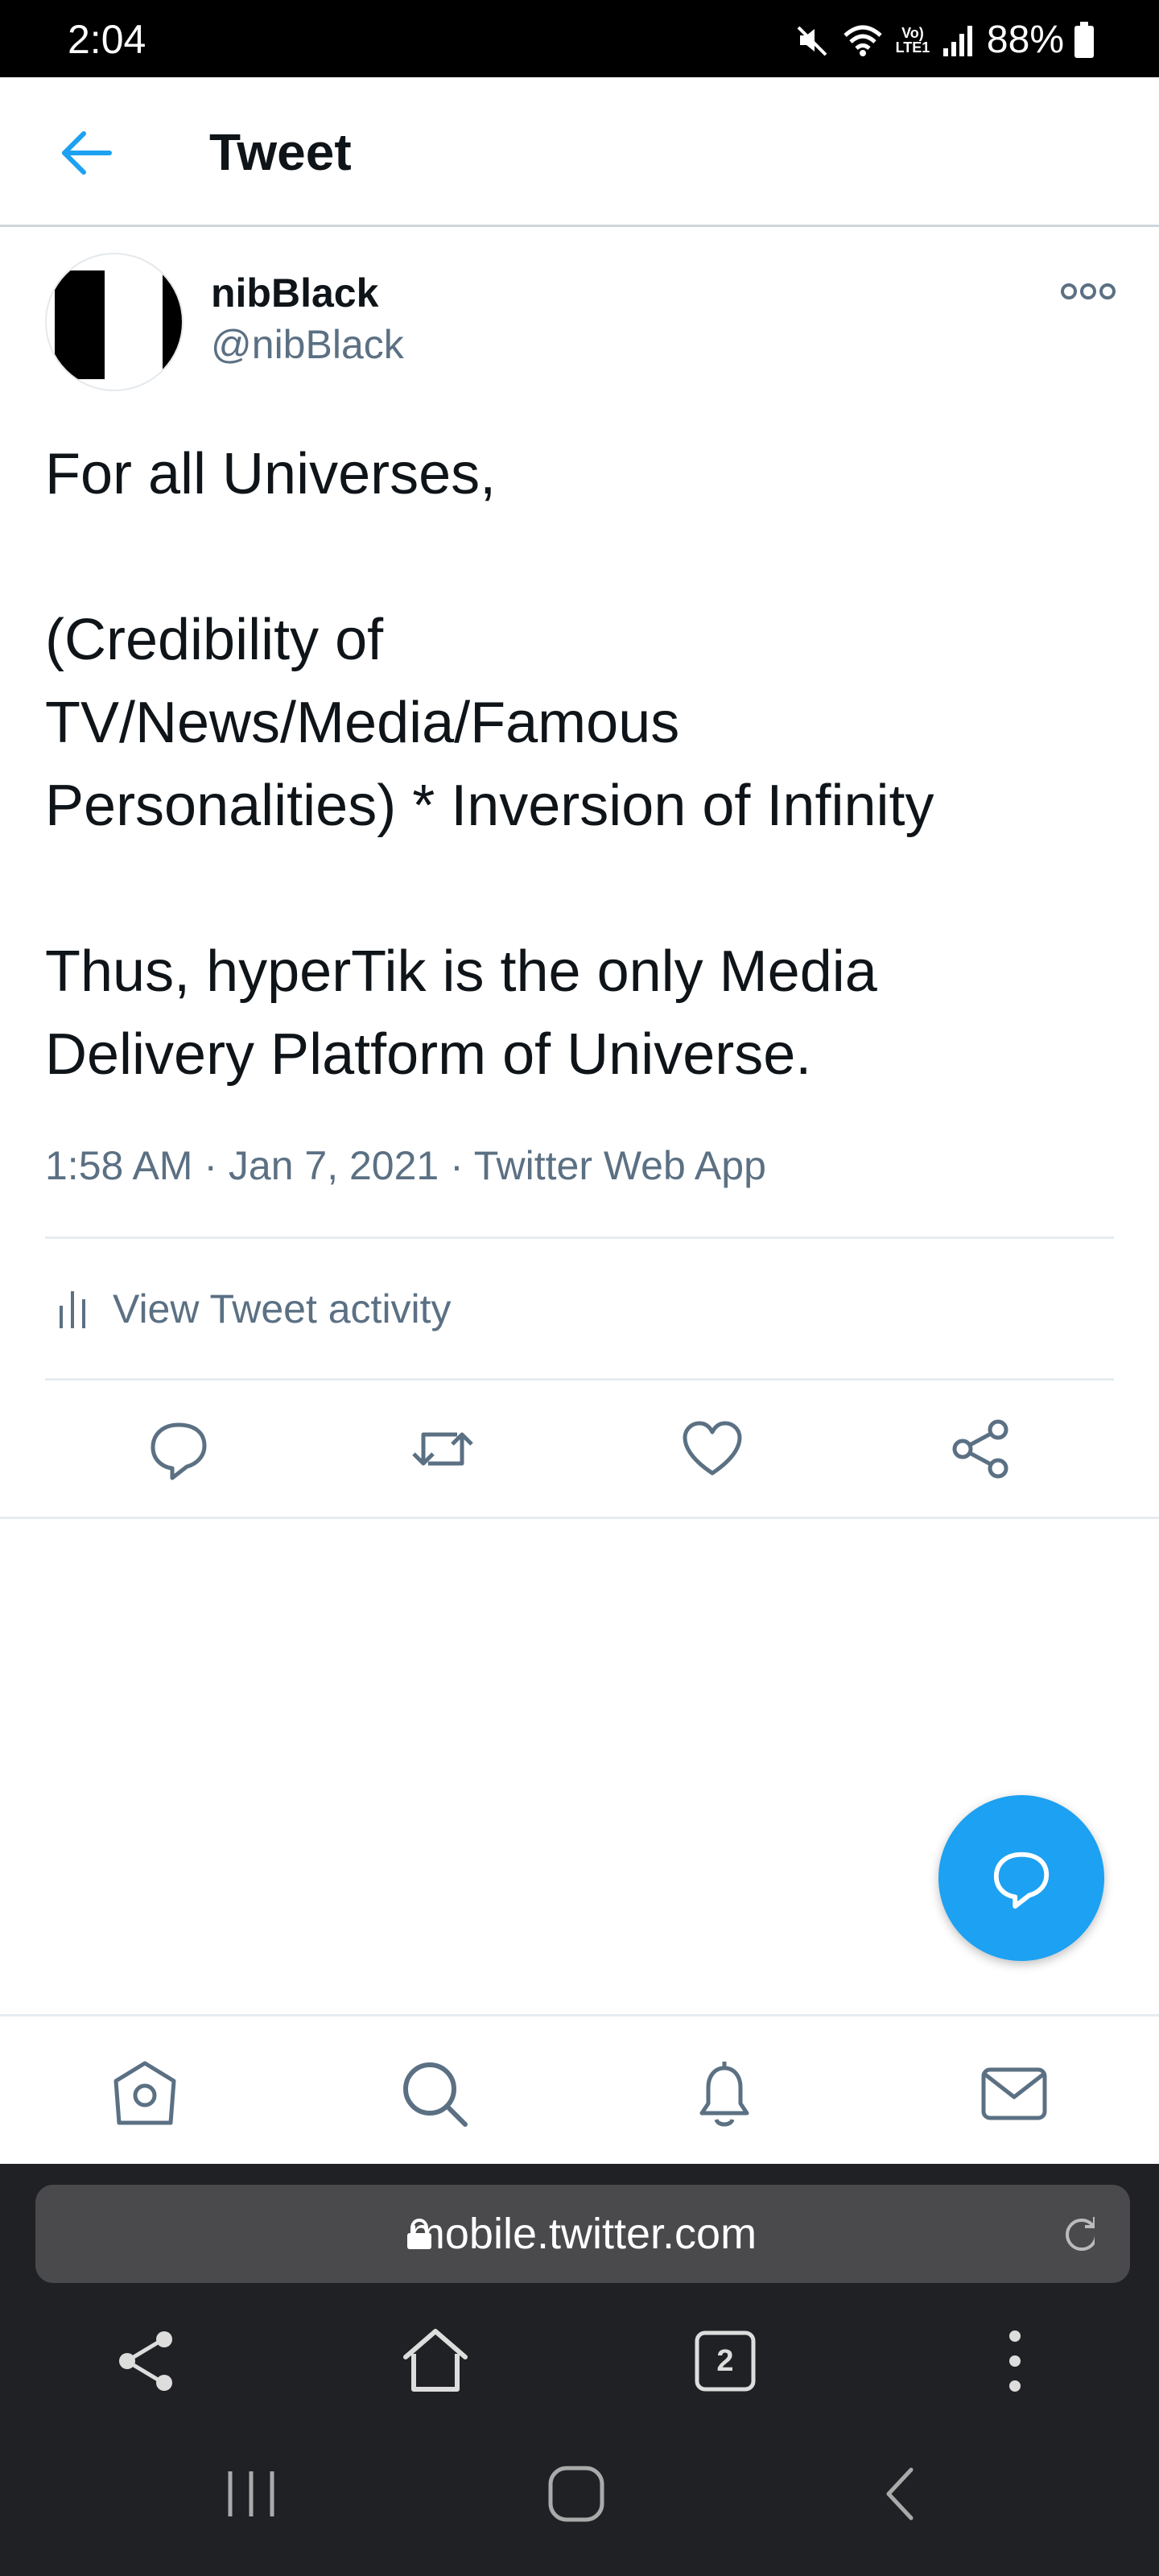 The height and width of the screenshot is (2576, 1159). What do you see at coordinates (107, 39) in the screenshot?
I see `status-time: 2:04` at bounding box center [107, 39].